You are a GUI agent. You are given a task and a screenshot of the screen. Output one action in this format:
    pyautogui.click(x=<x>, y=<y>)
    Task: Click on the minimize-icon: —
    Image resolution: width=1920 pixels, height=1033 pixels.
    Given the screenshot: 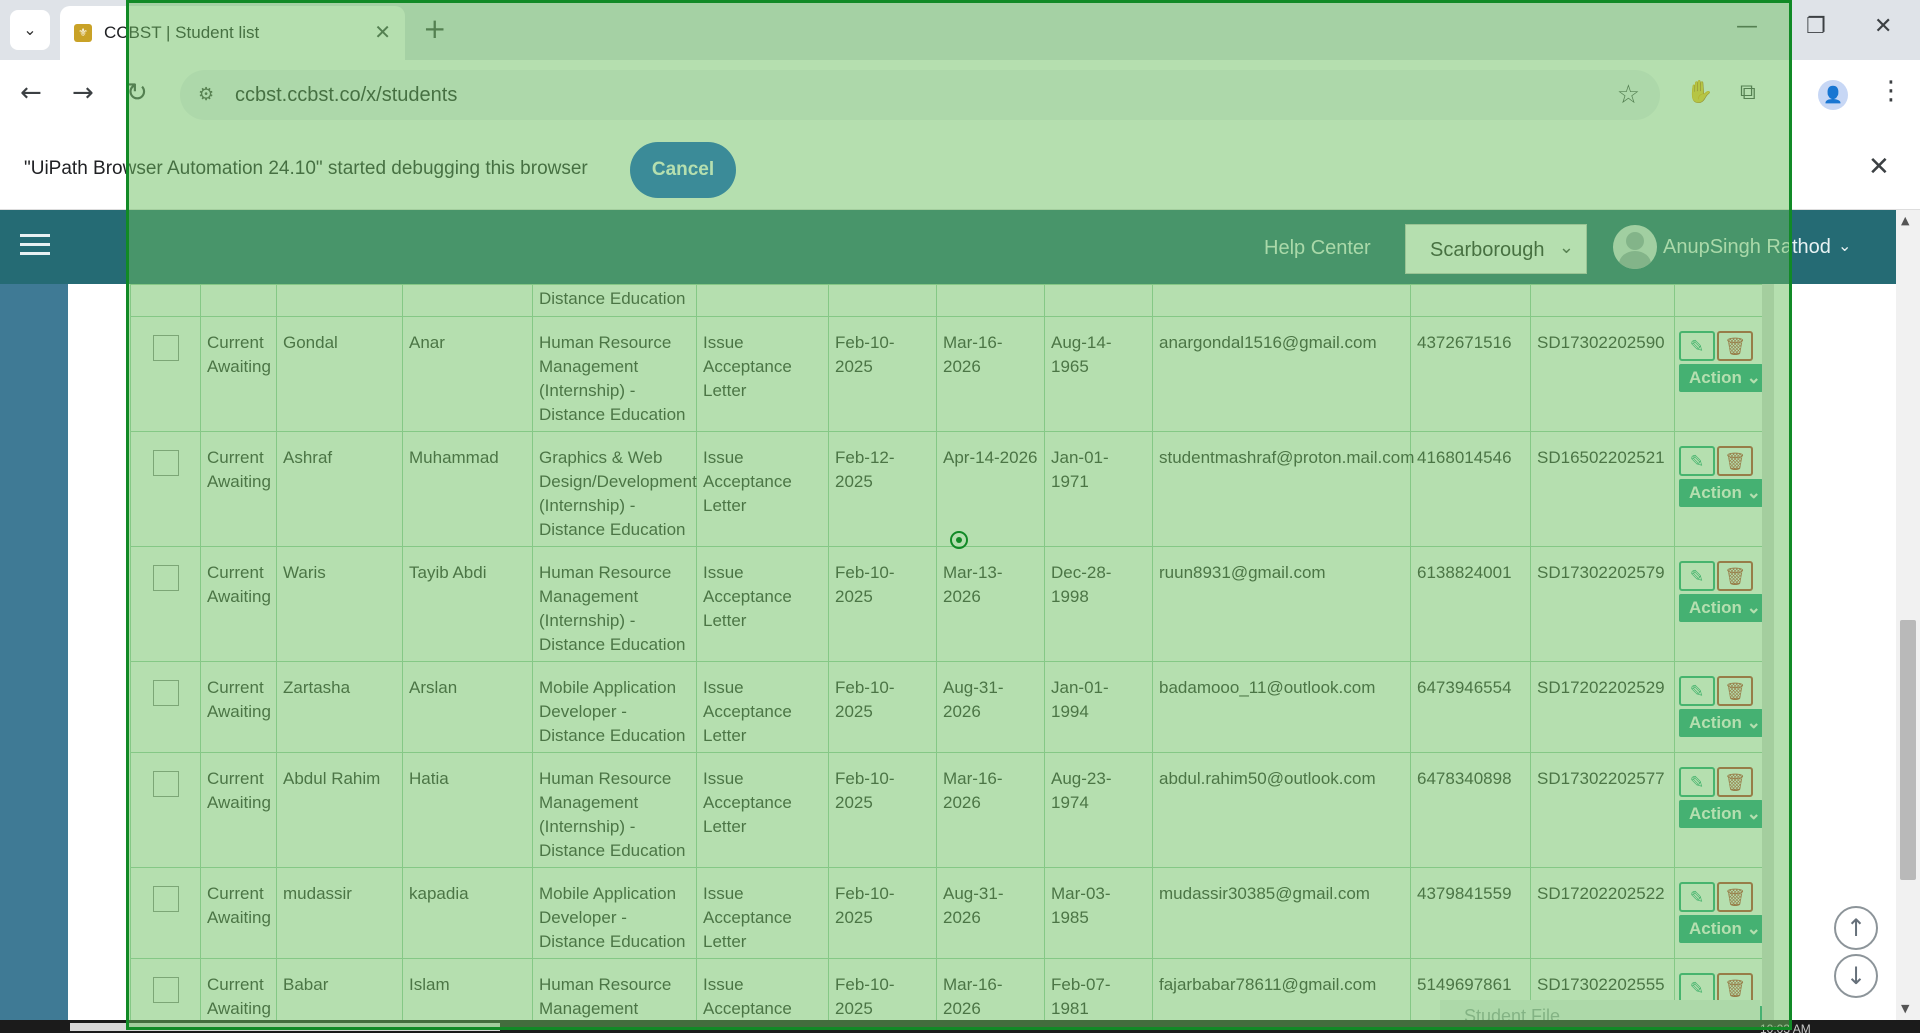 What is the action you would take?
    pyautogui.click(x=1747, y=26)
    